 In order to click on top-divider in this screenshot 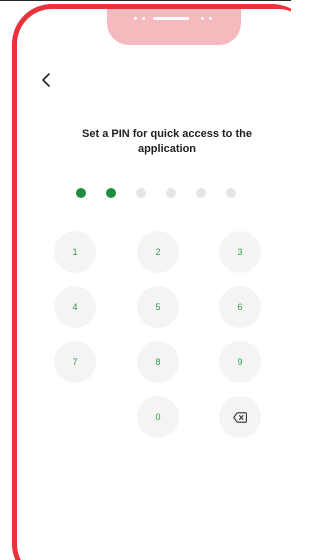, I will do `click(145, 0)`.